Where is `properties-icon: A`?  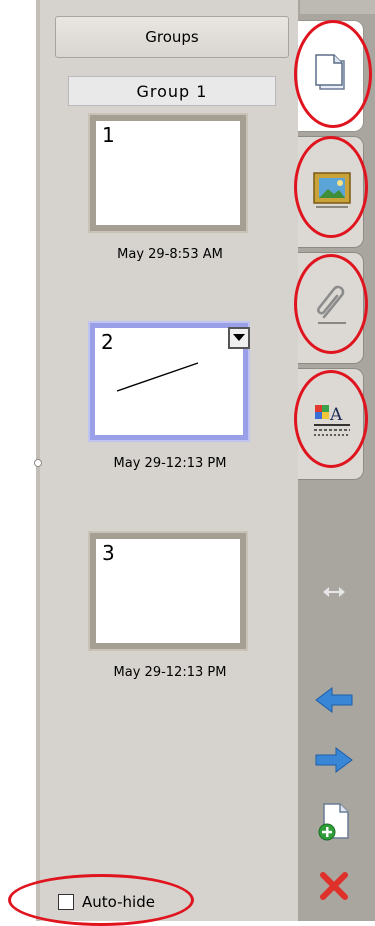
properties-icon: A is located at coordinates (332, 420).